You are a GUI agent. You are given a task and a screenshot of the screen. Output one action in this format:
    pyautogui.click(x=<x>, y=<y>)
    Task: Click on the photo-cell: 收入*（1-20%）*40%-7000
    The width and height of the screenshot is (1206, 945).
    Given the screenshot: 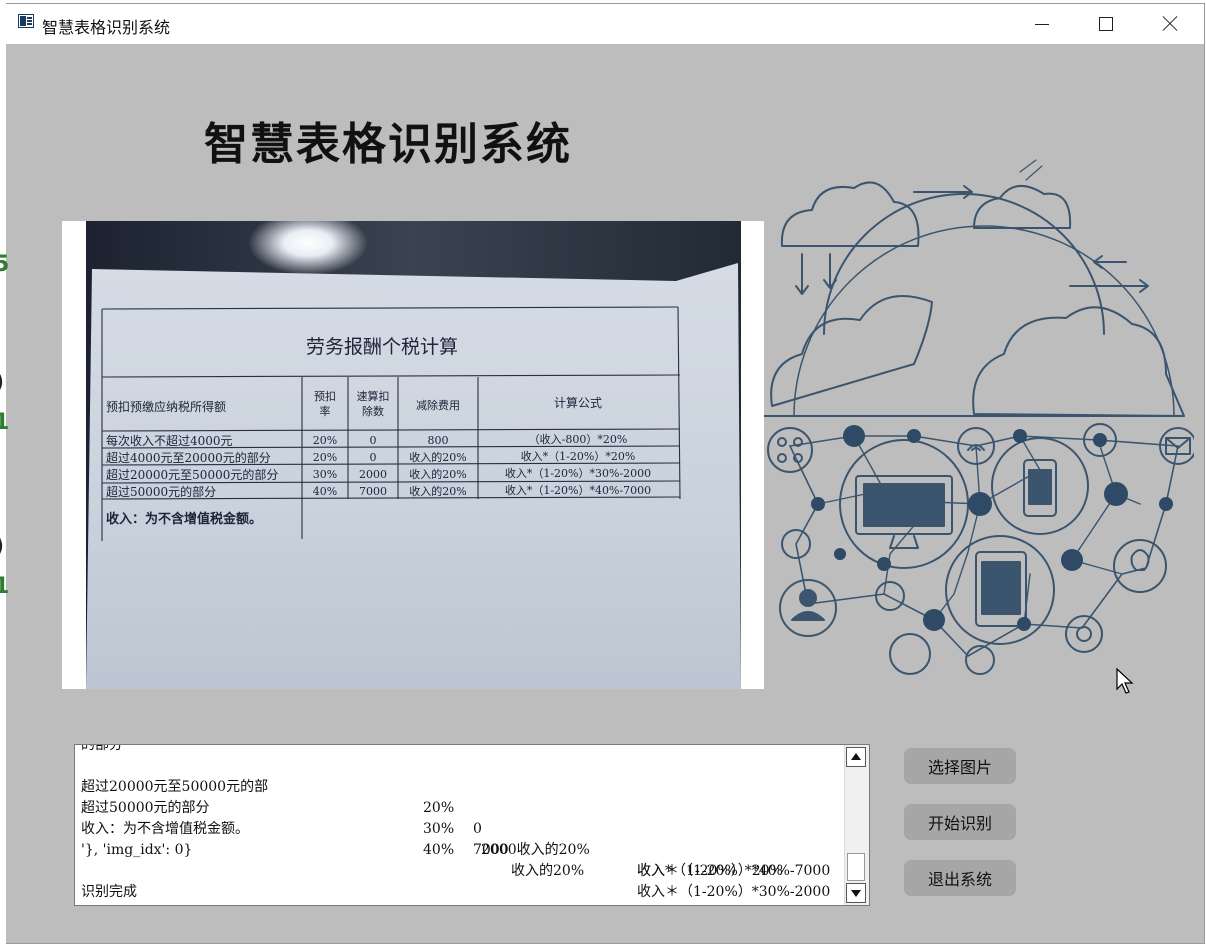 What is the action you would take?
    pyautogui.click(x=578, y=490)
    